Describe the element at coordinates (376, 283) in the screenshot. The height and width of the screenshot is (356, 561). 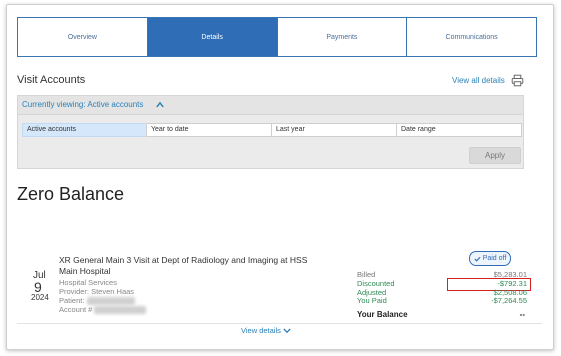
I see `discounted-label: Discounted` at that location.